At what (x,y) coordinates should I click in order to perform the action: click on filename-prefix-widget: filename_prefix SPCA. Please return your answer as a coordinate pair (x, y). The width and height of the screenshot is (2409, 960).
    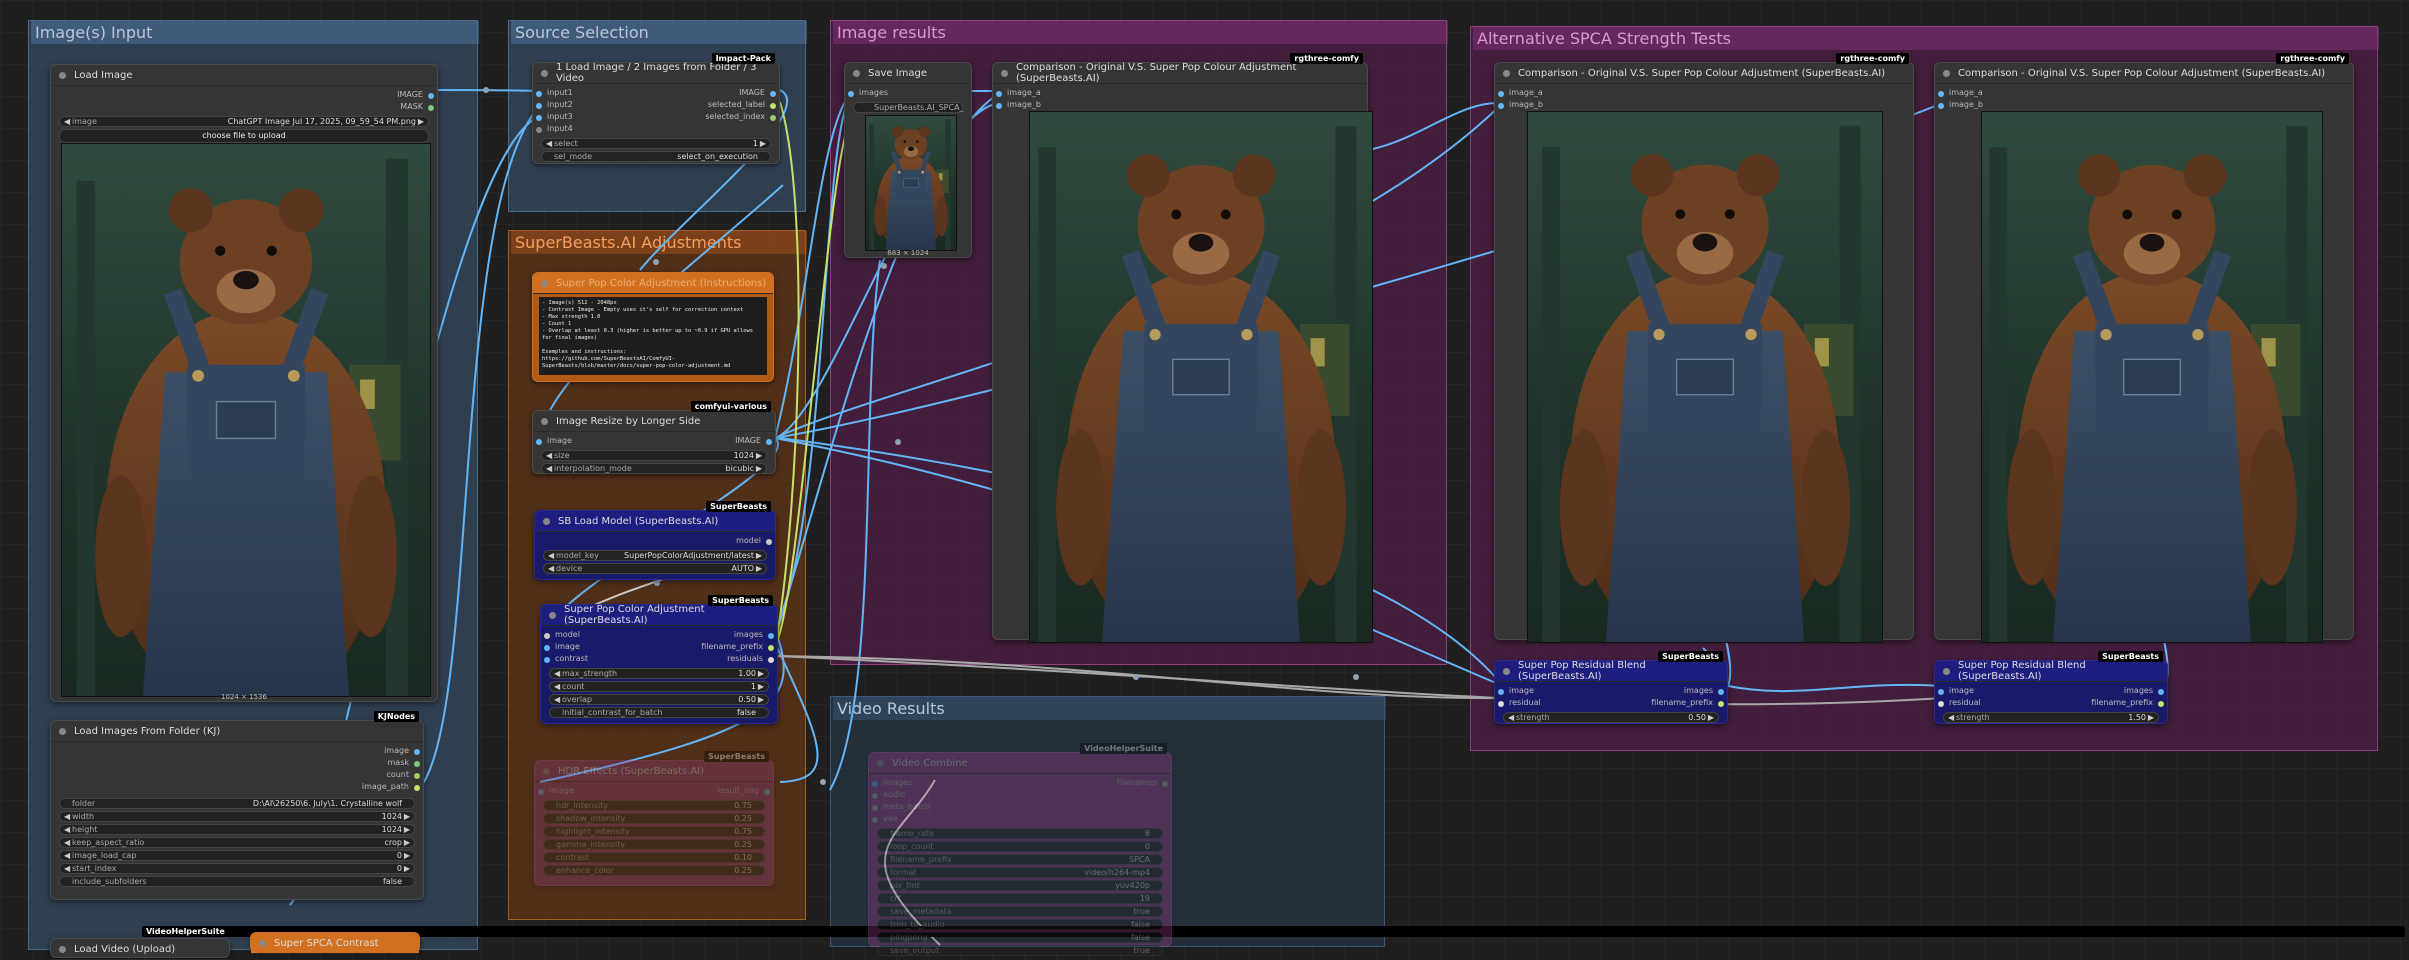
    Looking at the image, I should click on (1020, 859).